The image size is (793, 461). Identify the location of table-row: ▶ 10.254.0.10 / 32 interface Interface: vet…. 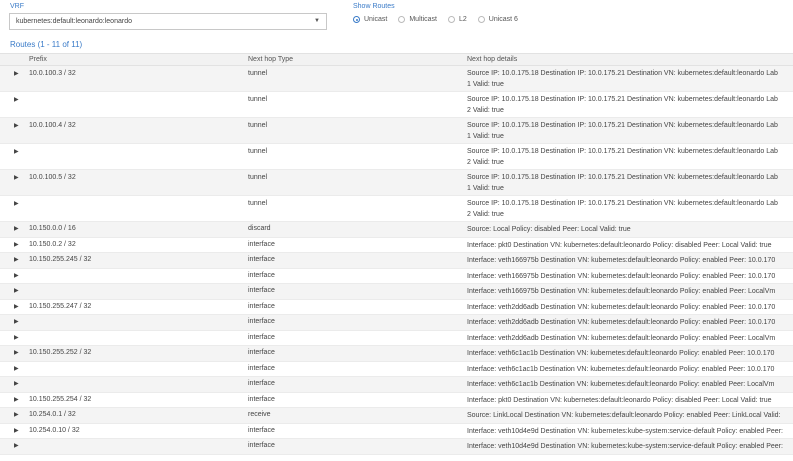
(396, 431).